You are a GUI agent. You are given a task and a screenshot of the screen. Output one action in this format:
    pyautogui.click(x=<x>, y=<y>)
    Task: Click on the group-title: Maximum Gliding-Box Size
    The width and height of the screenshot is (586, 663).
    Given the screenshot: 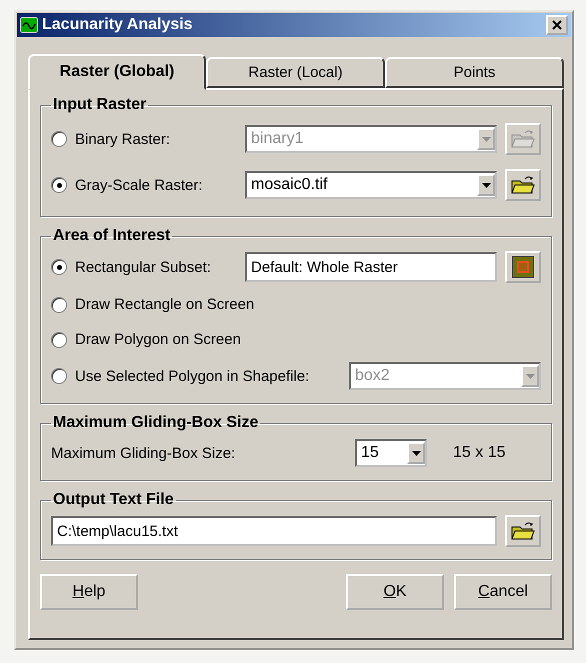 What is the action you would take?
    pyautogui.click(x=156, y=423)
    